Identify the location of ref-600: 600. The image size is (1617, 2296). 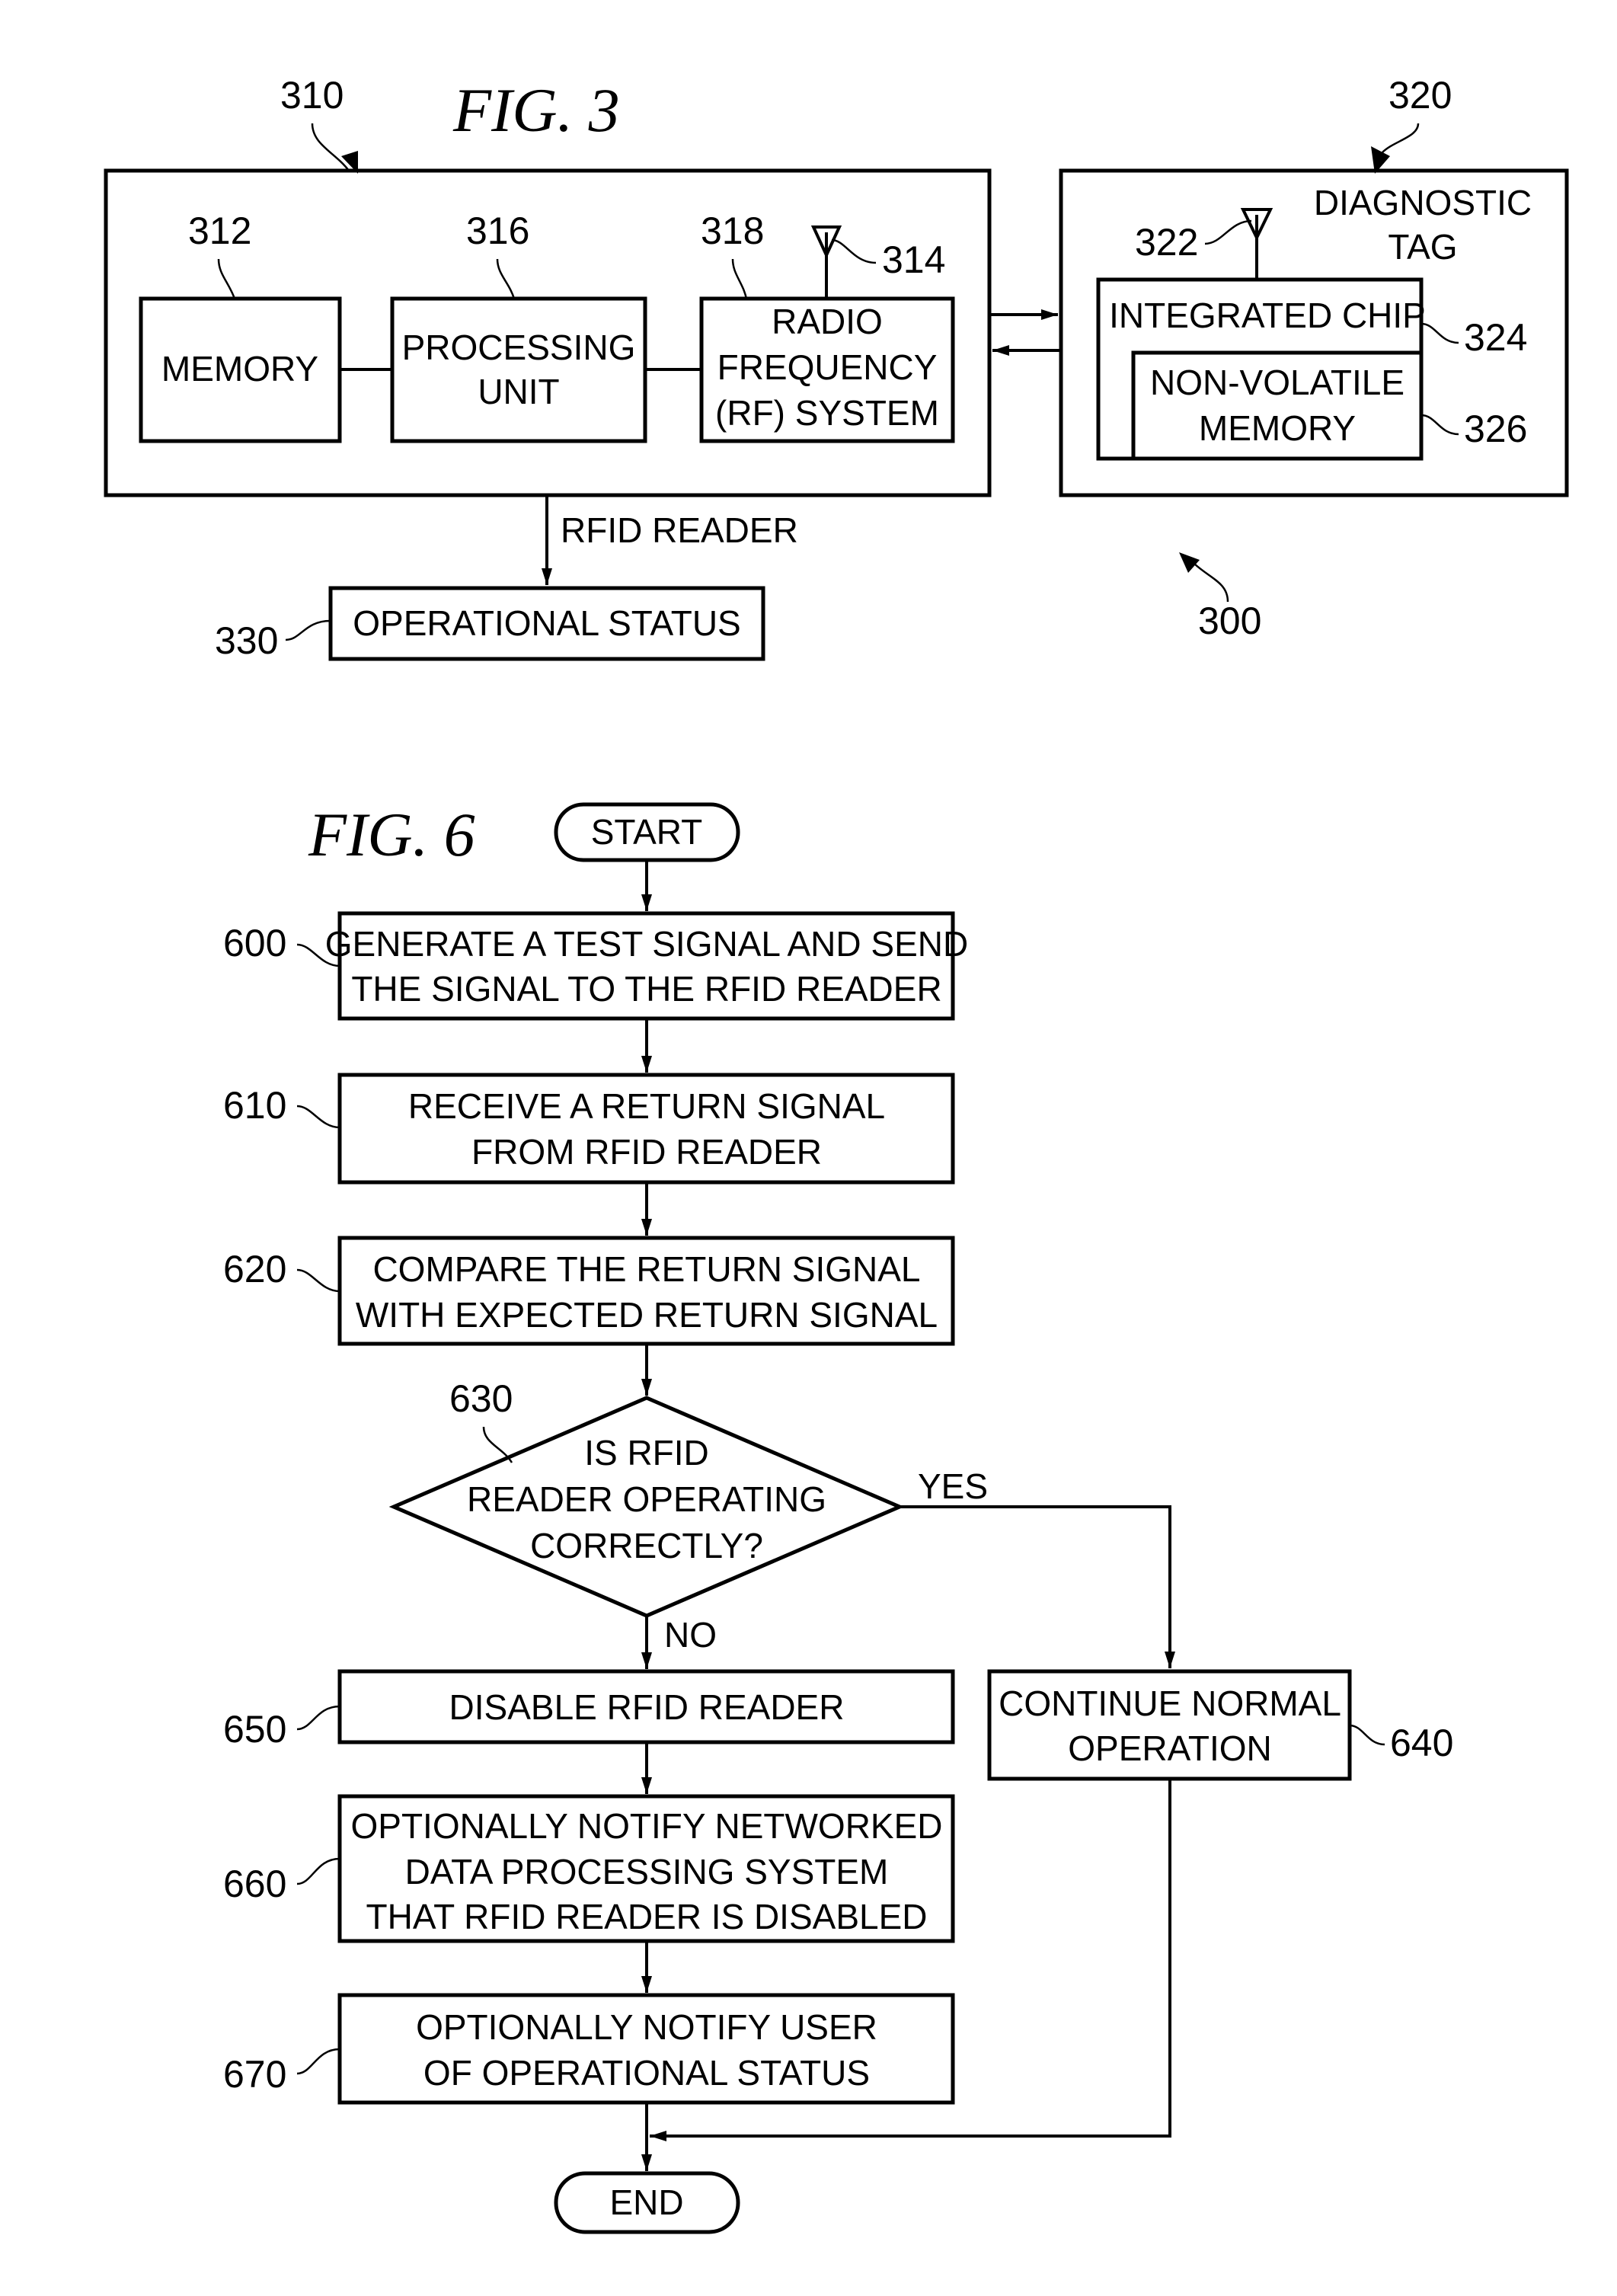
(254, 943).